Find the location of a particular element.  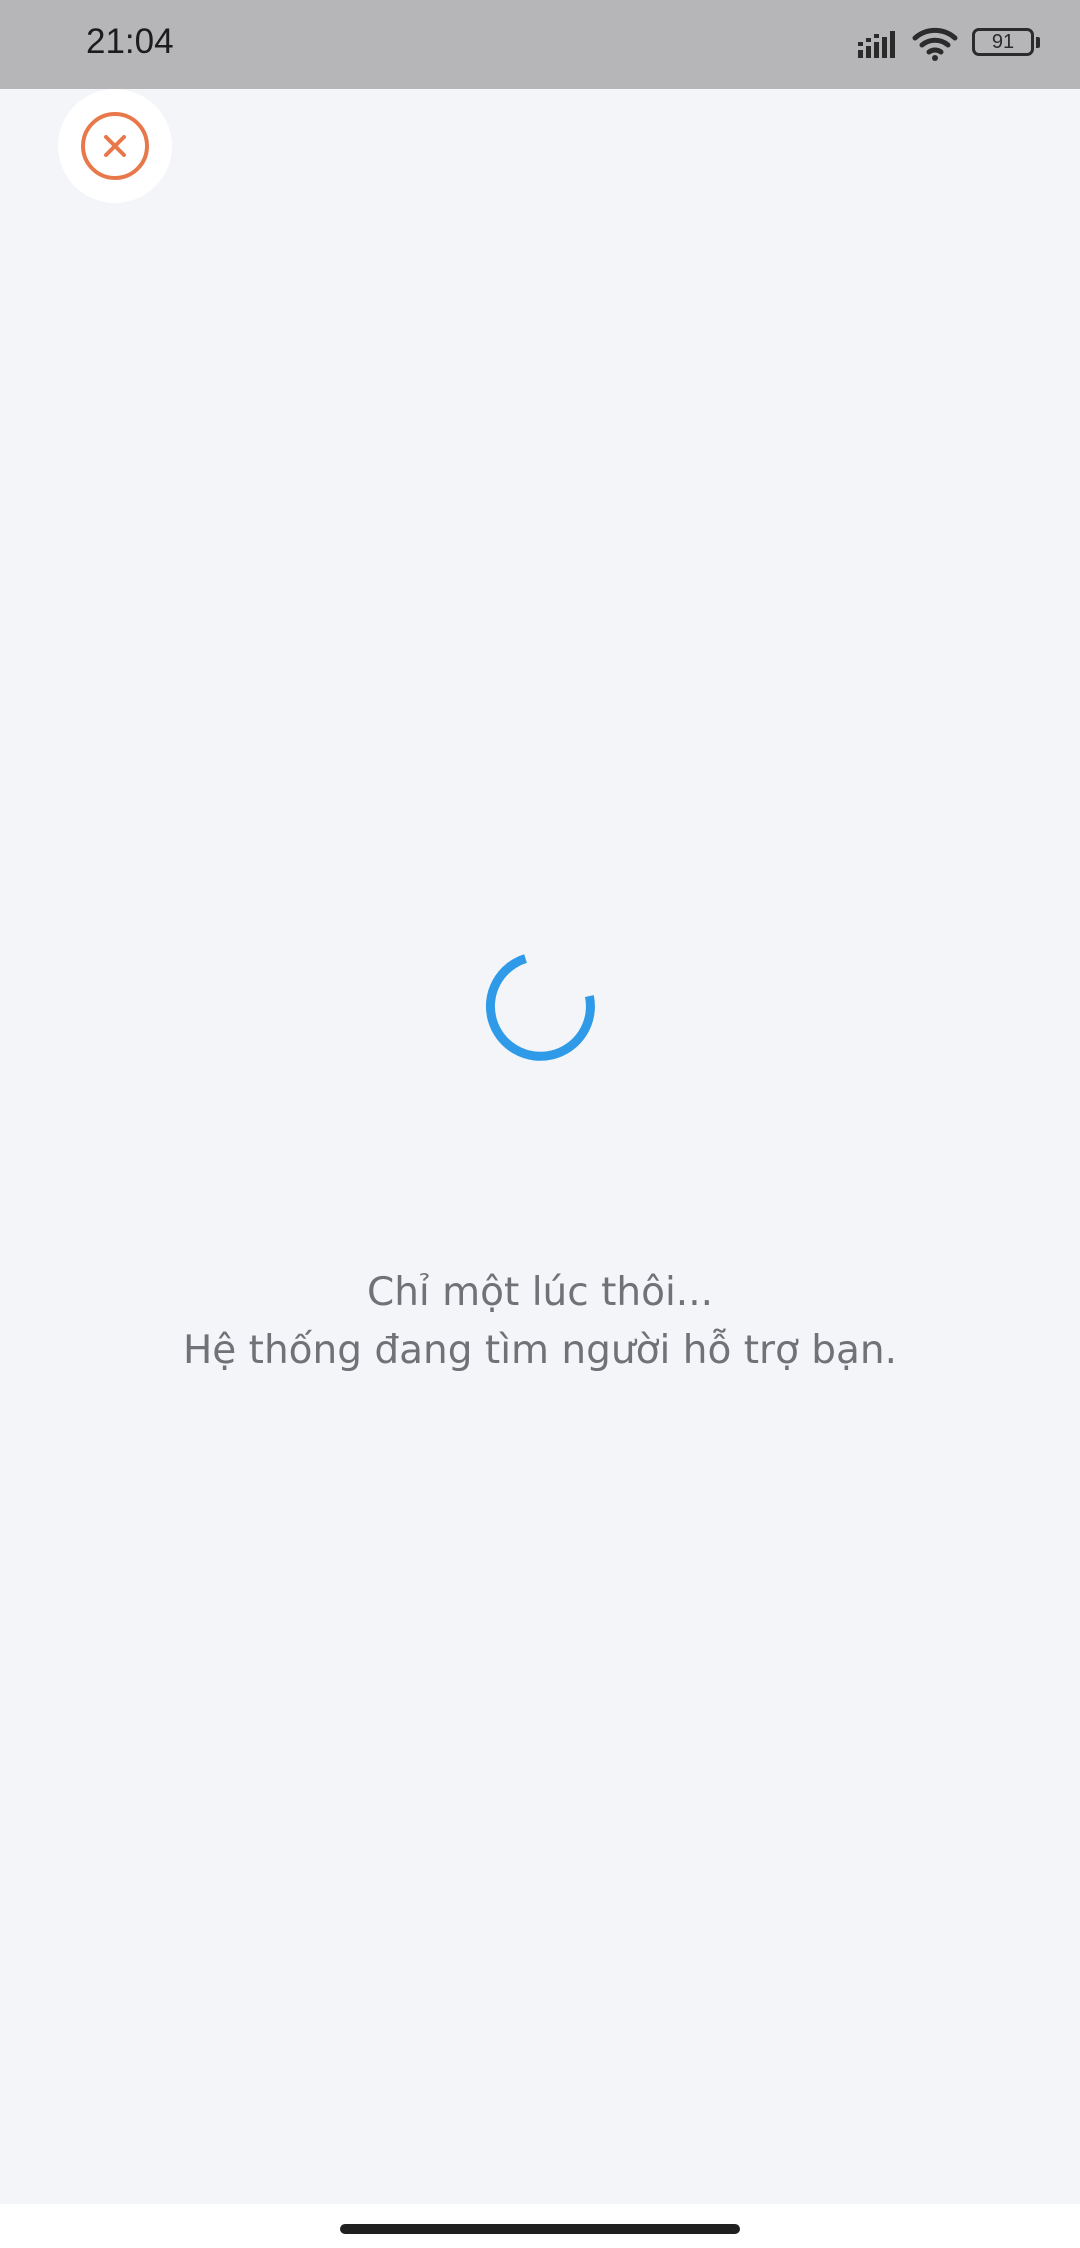

status-time: 21:04 is located at coordinates (130, 41).